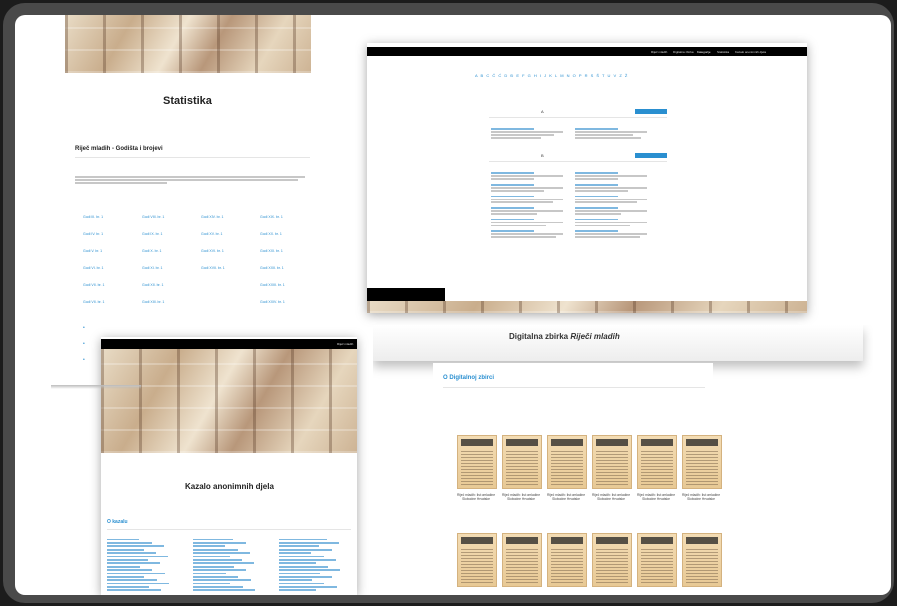 This screenshot has height=606, width=897. Describe the element at coordinates (659, 52) in the screenshot. I see `nav-item-home: Riječ mladih` at that location.